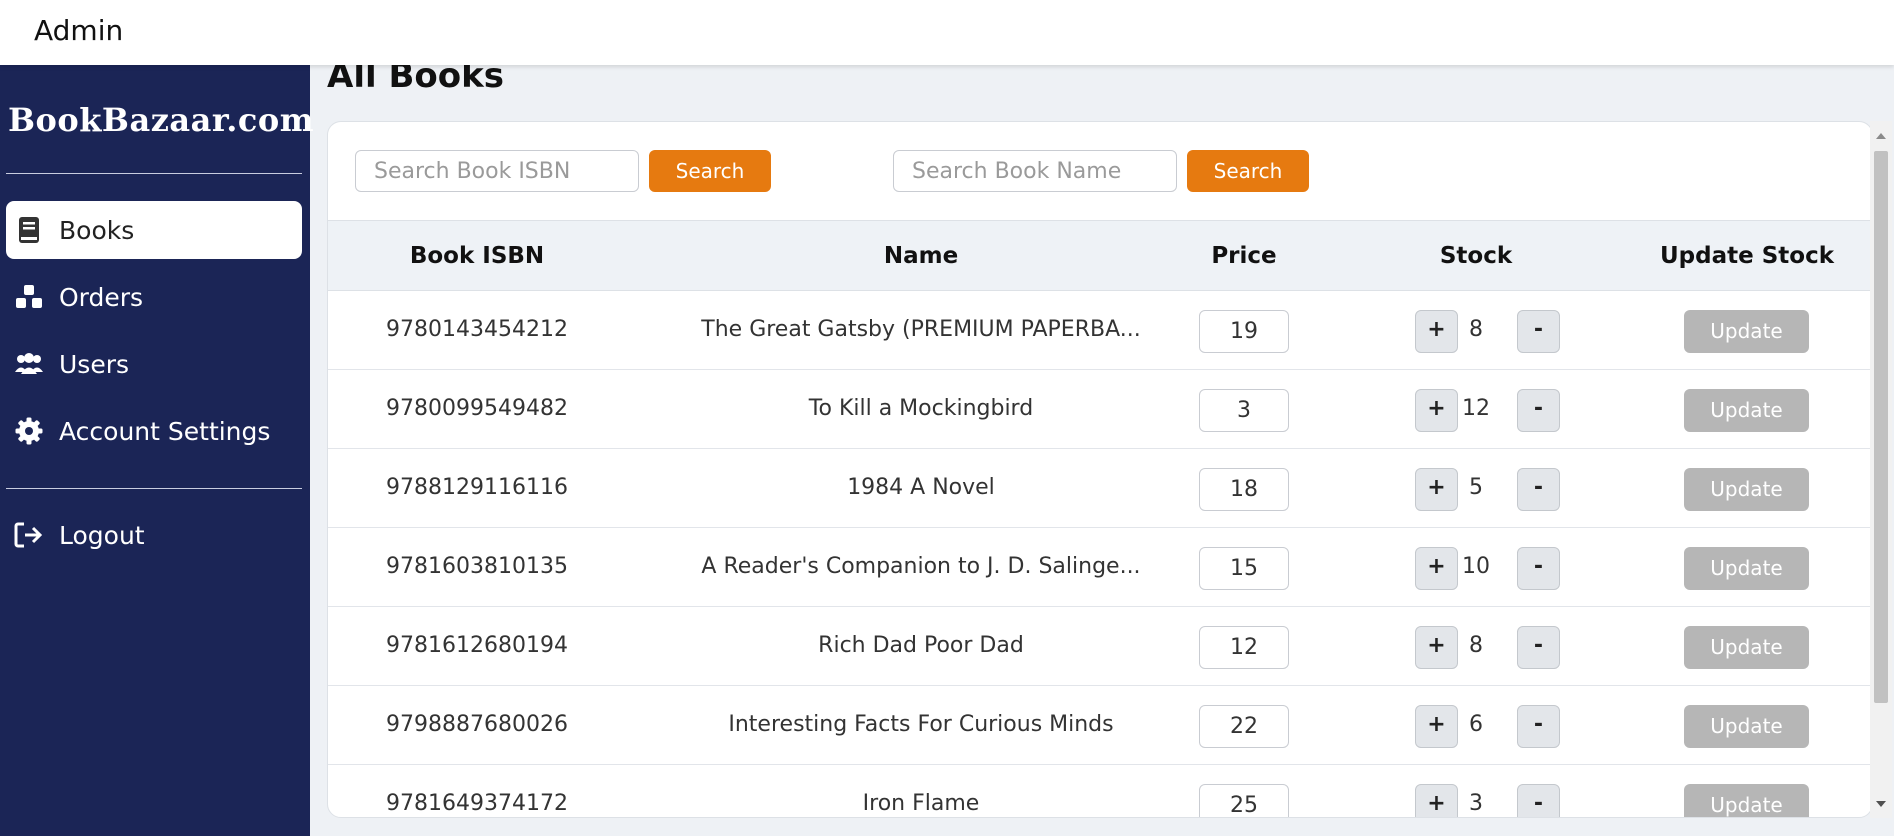 This screenshot has height=836, width=1894. I want to click on isbn-cell: 9781603810135, so click(477, 566).